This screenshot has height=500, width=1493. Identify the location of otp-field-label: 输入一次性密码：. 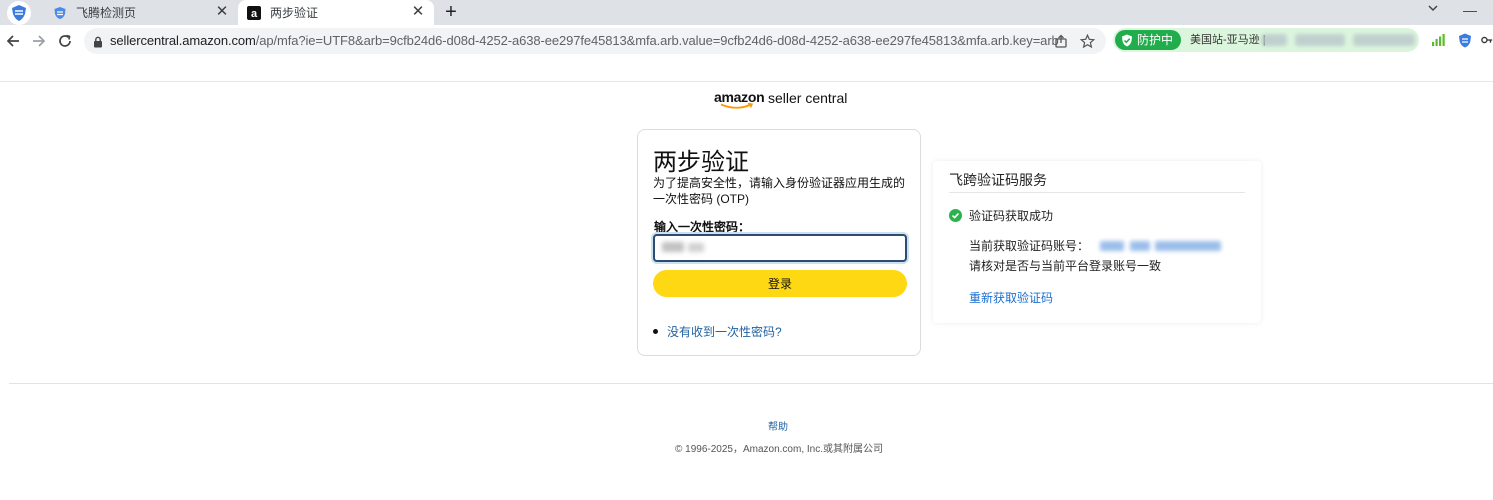
(702, 227).